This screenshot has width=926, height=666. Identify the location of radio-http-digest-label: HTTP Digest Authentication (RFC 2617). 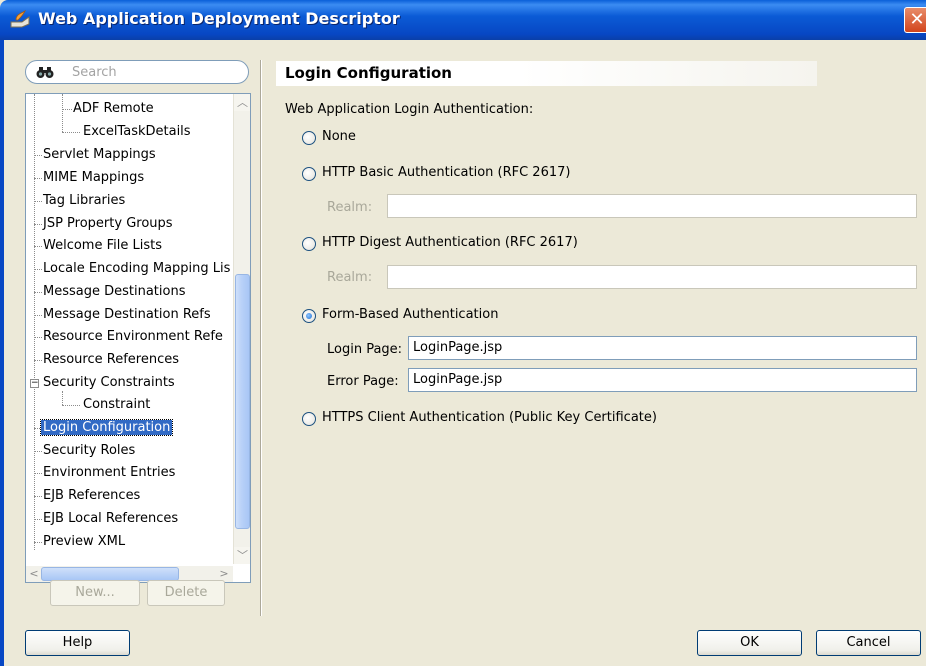
(450, 242).